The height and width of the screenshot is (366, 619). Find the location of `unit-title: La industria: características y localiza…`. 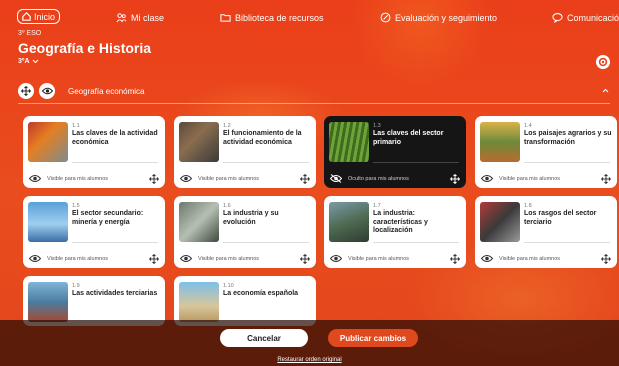

unit-title: La industria: características y localiza… is located at coordinates (417, 223).